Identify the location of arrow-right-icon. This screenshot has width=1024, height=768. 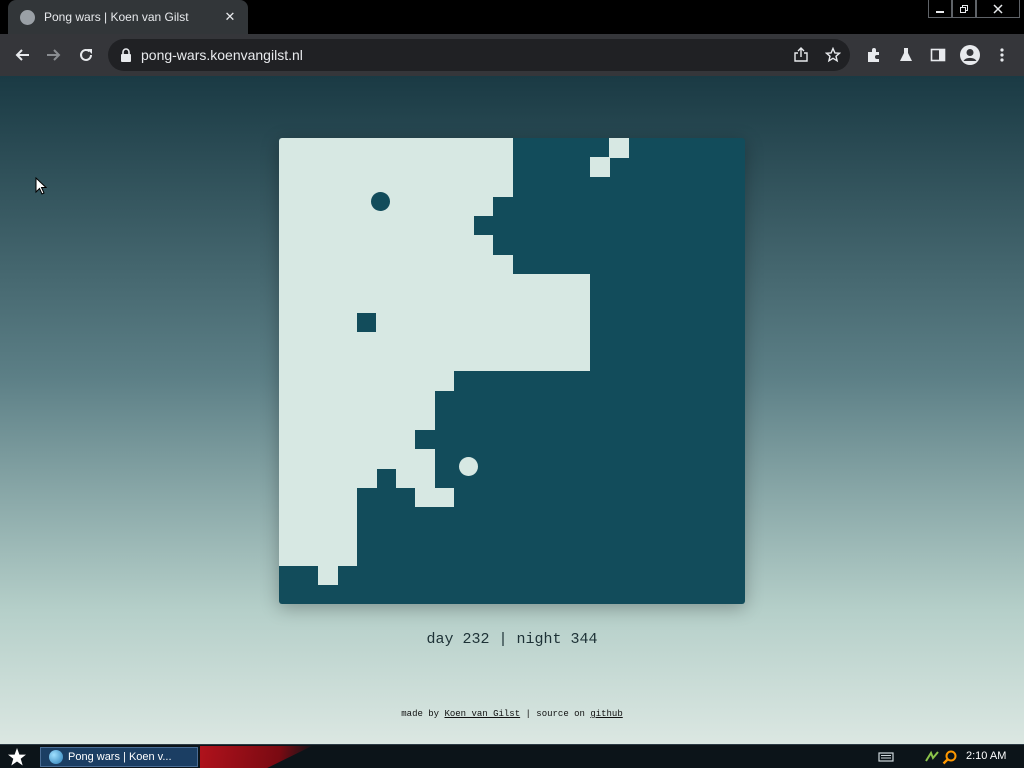
(54, 55).